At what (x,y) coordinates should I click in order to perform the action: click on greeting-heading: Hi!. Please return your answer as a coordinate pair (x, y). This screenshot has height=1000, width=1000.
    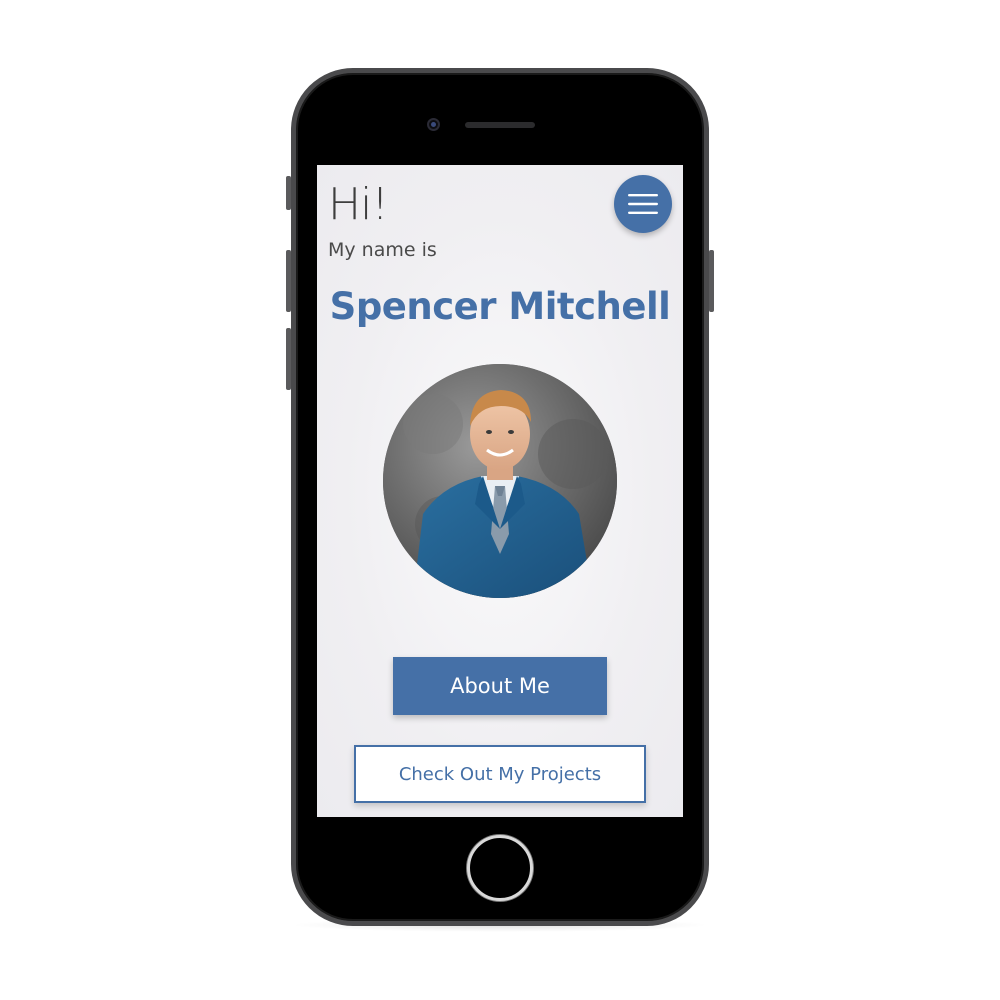
    Looking at the image, I should click on (358, 204).